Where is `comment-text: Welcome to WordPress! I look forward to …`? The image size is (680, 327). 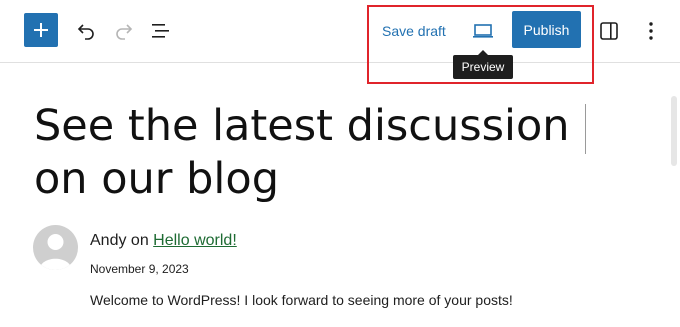
comment-text: Welcome to WordPress! I look forward to … is located at coordinates (301, 300).